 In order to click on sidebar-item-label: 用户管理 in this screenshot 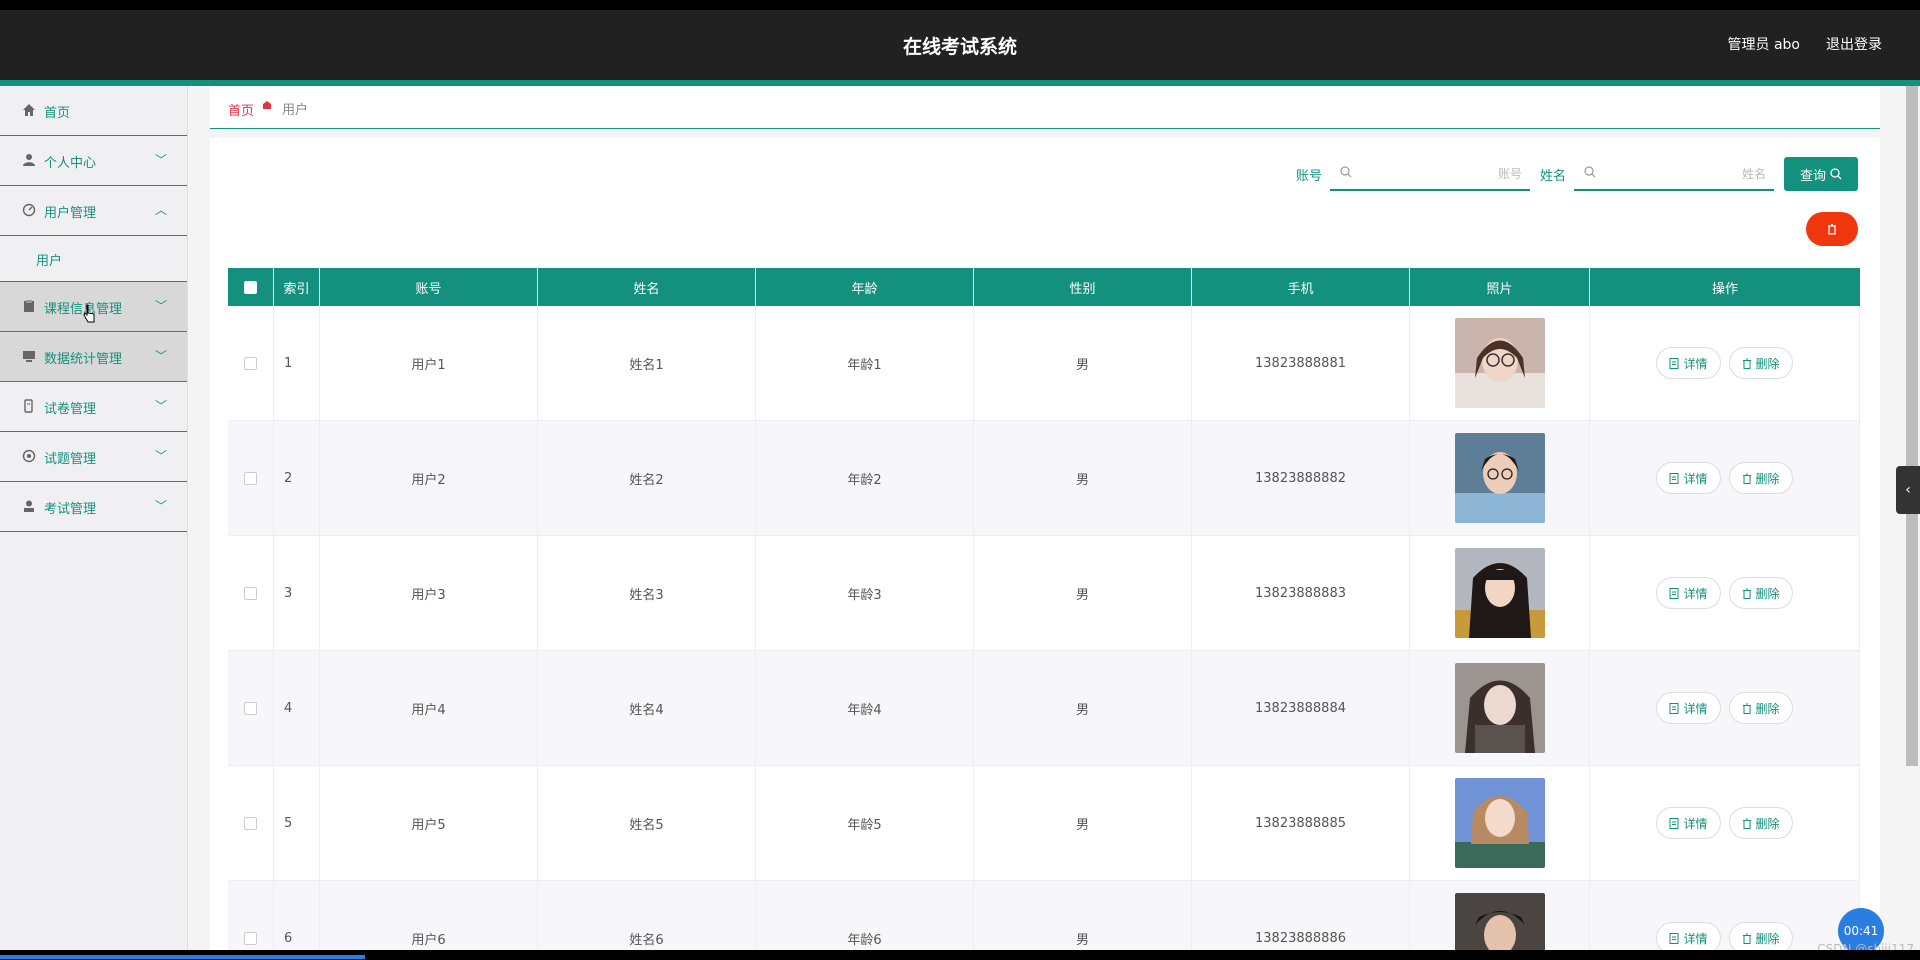, I will do `click(70, 213)`.